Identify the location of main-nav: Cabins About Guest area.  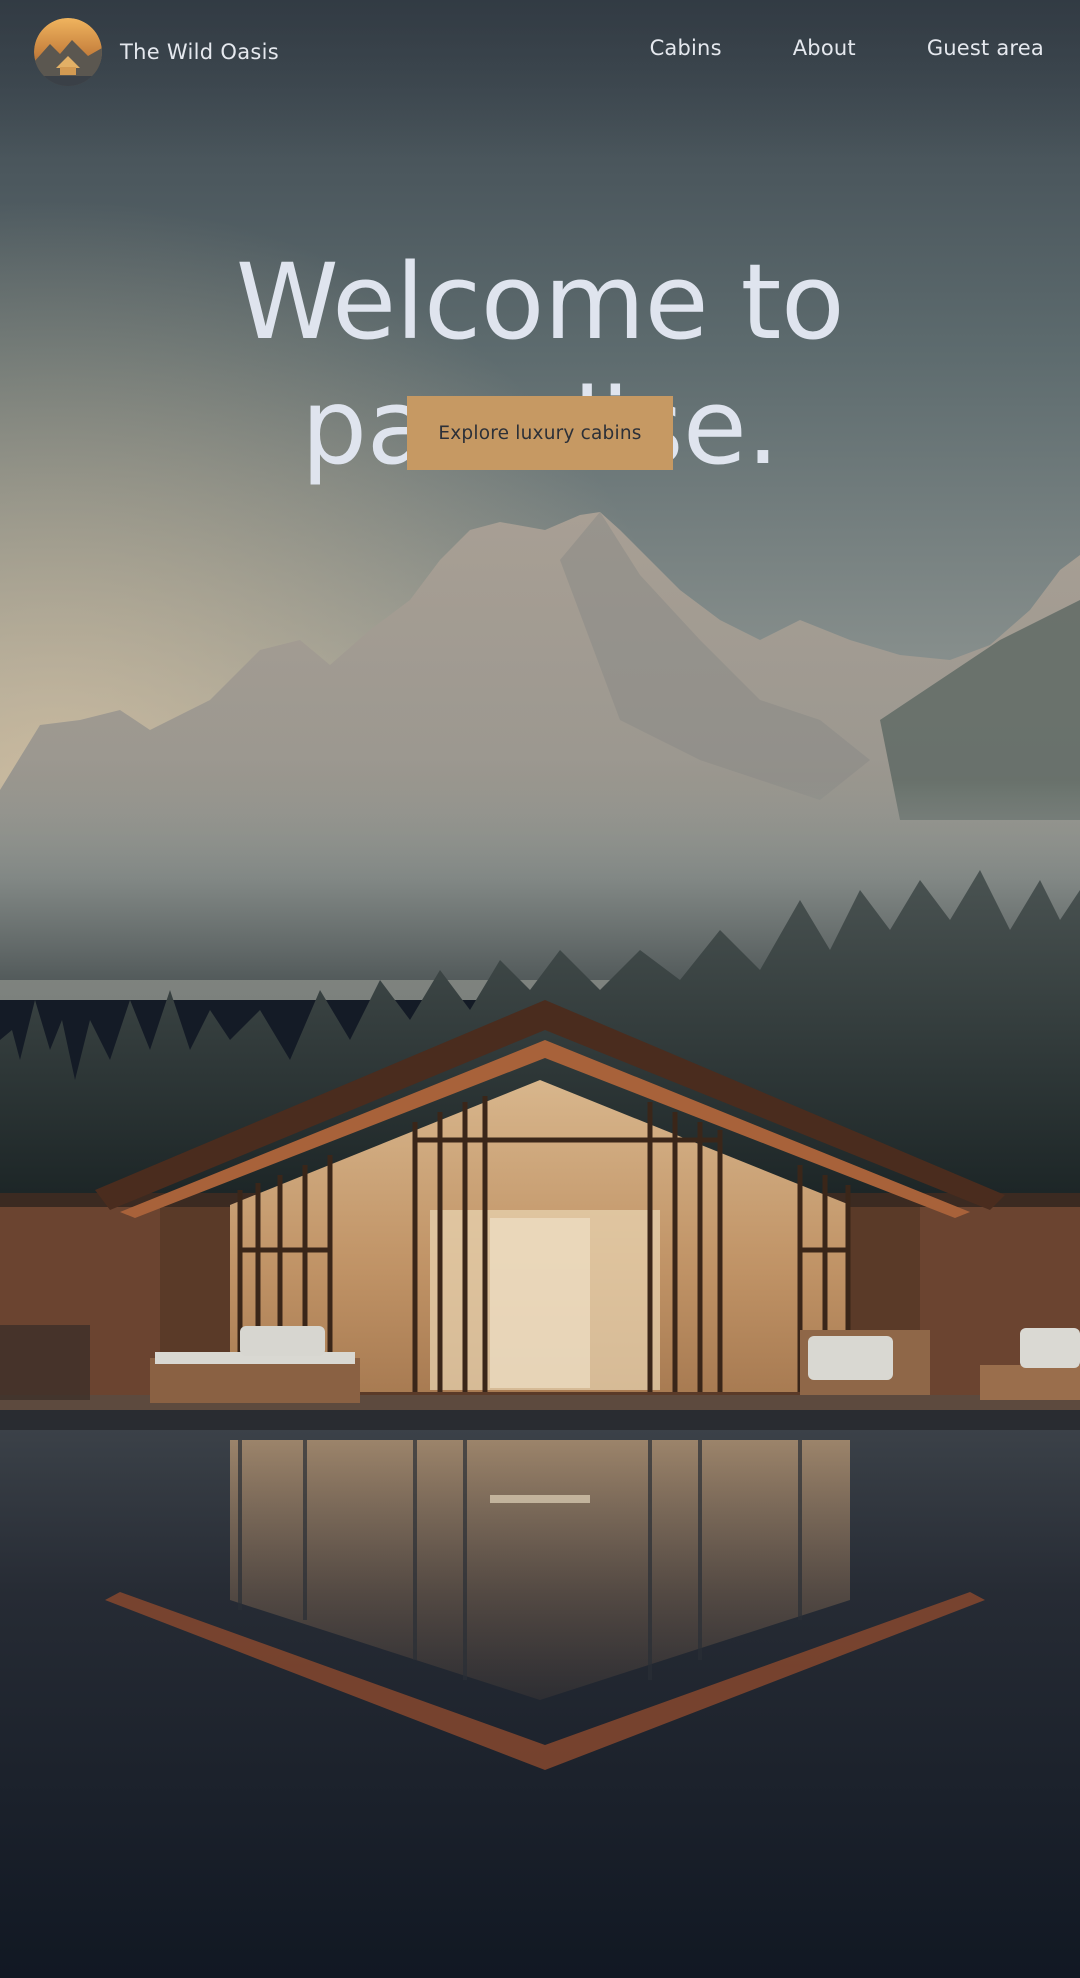
(847, 48).